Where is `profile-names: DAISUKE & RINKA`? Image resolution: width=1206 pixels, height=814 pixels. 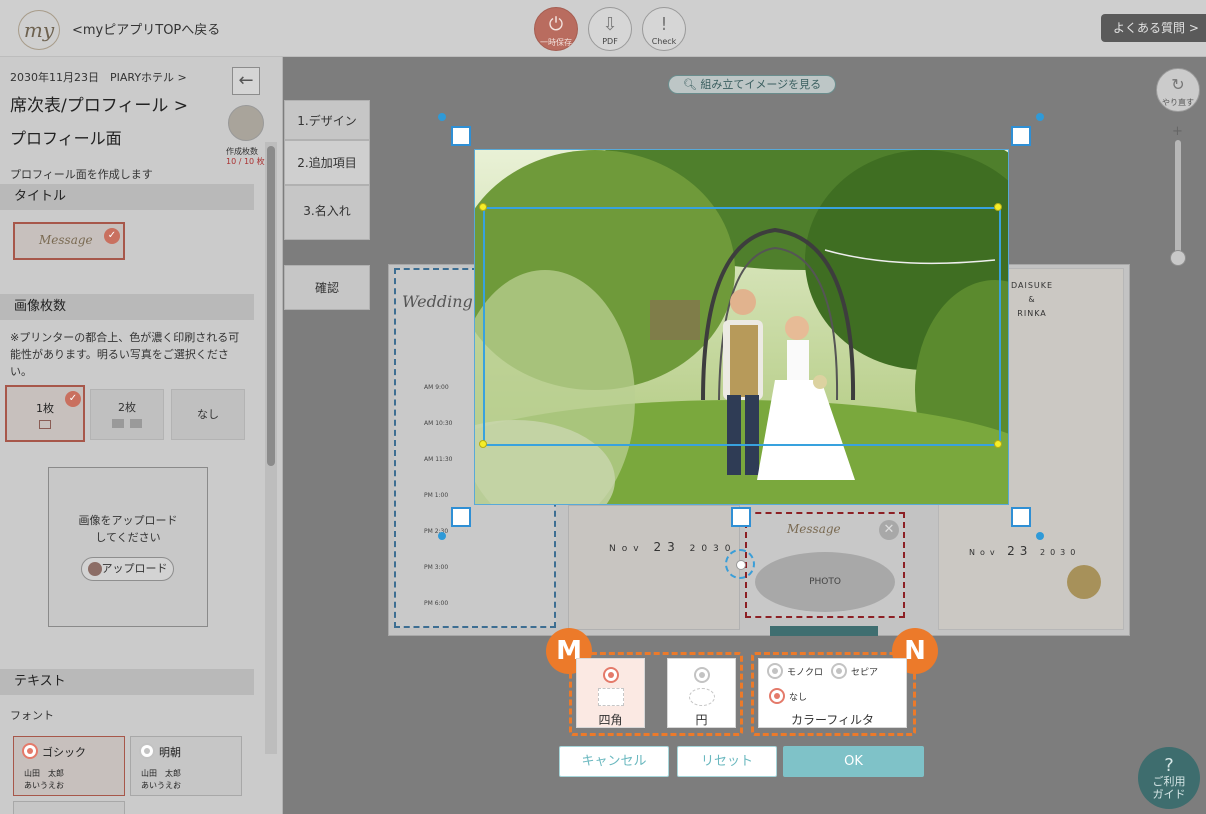
profile-names: DAISUKE & RINKA is located at coordinates (1032, 299).